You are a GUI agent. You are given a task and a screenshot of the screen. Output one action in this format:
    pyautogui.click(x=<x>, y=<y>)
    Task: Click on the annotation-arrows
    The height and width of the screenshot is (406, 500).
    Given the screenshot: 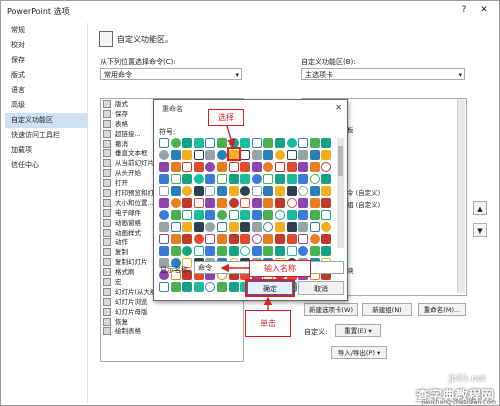 What is the action you would take?
    pyautogui.click(x=246, y=217)
    